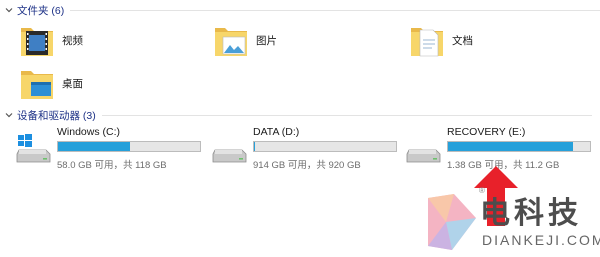 This screenshot has height=257, width=600. I want to click on folder-item-videos: 视频, so click(51, 40).